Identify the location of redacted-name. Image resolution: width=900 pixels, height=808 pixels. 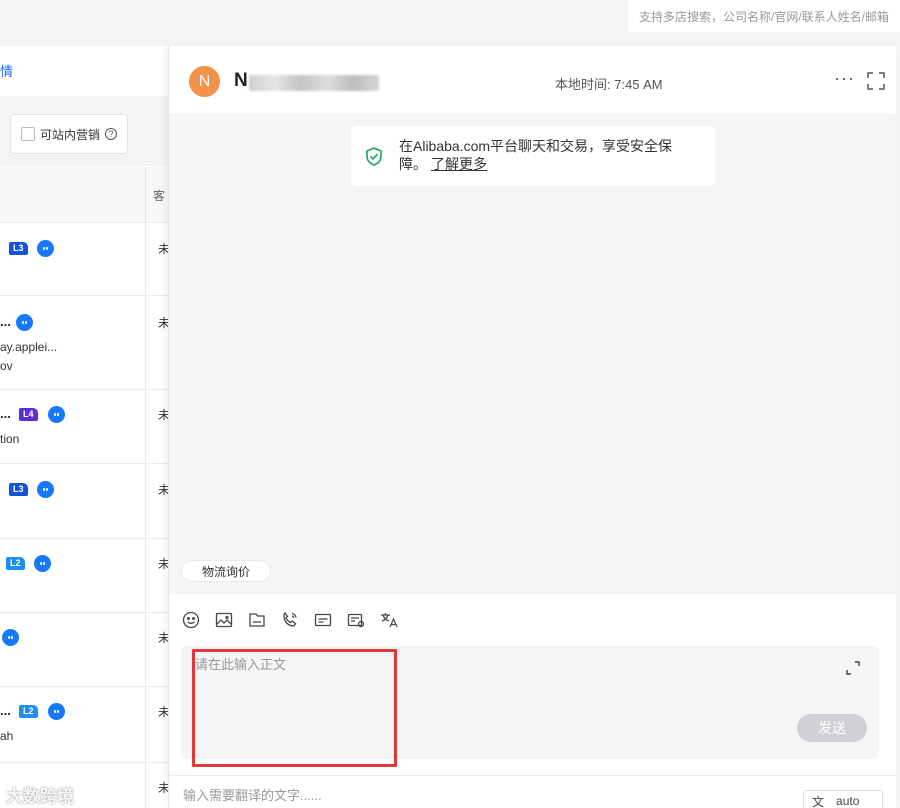
(314, 83).